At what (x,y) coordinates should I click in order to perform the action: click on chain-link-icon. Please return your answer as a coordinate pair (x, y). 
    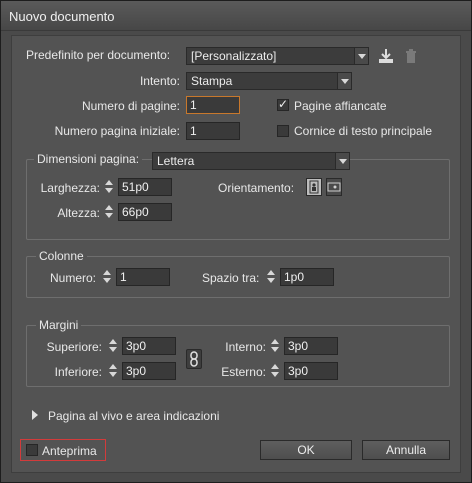
    Looking at the image, I should click on (194, 359).